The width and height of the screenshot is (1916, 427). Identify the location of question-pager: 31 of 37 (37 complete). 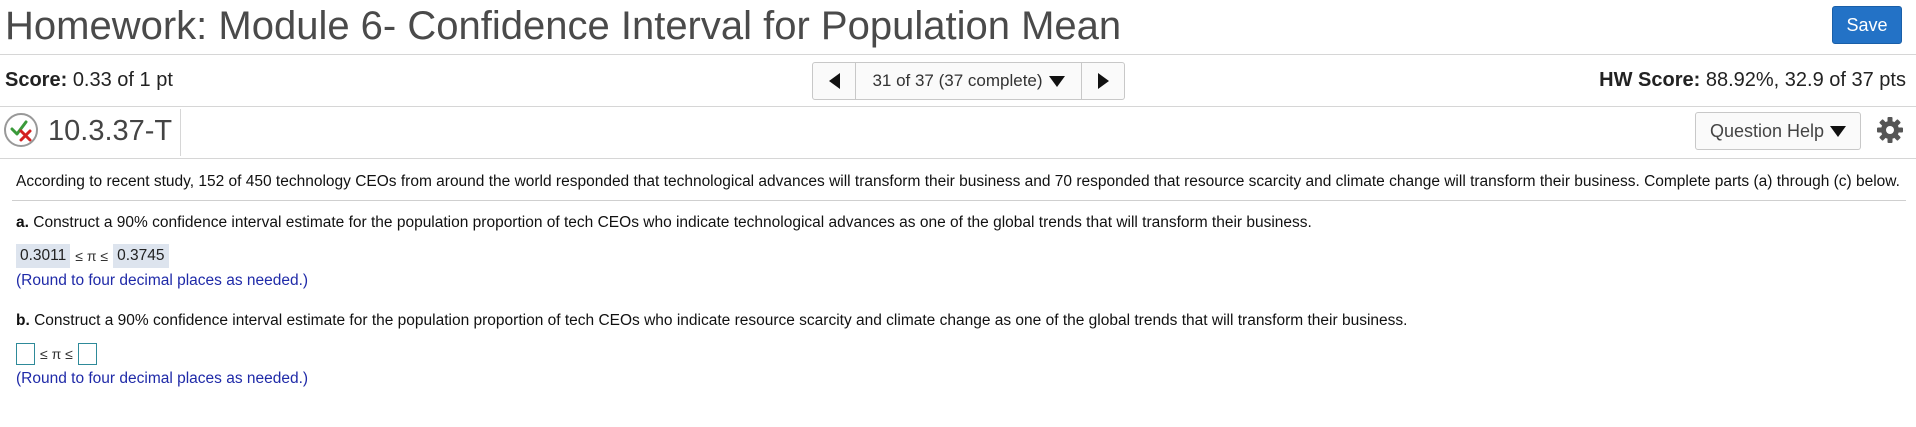
(968, 81).